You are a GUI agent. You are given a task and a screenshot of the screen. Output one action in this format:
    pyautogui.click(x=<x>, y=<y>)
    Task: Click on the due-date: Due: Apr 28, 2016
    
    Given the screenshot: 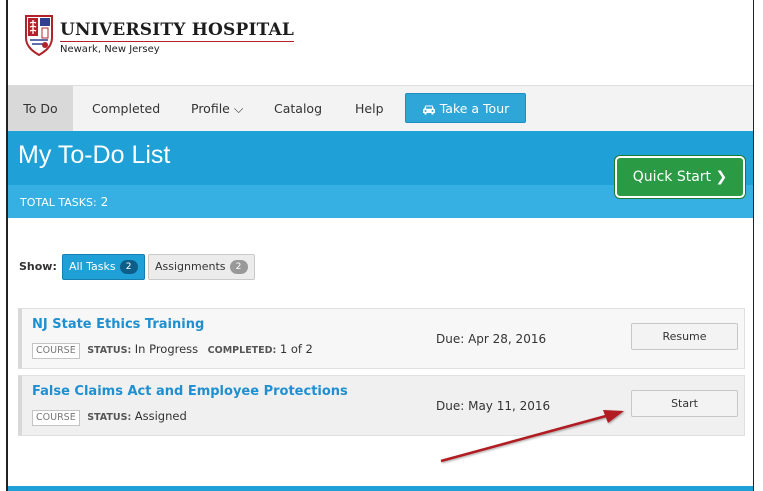 What is the action you would take?
    pyautogui.click(x=491, y=339)
    